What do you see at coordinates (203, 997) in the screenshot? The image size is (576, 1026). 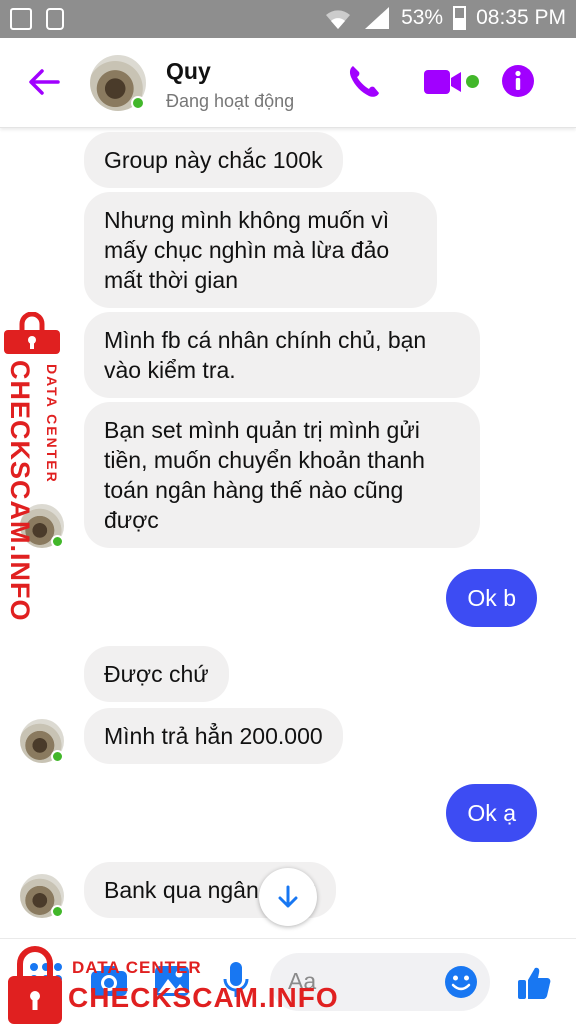 I see `watermark-bottom-big: CHECKSCAM.INFO` at bounding box center [203, 997].